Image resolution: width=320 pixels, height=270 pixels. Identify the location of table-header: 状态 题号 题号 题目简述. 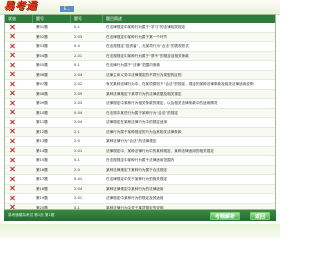
(140, 19).